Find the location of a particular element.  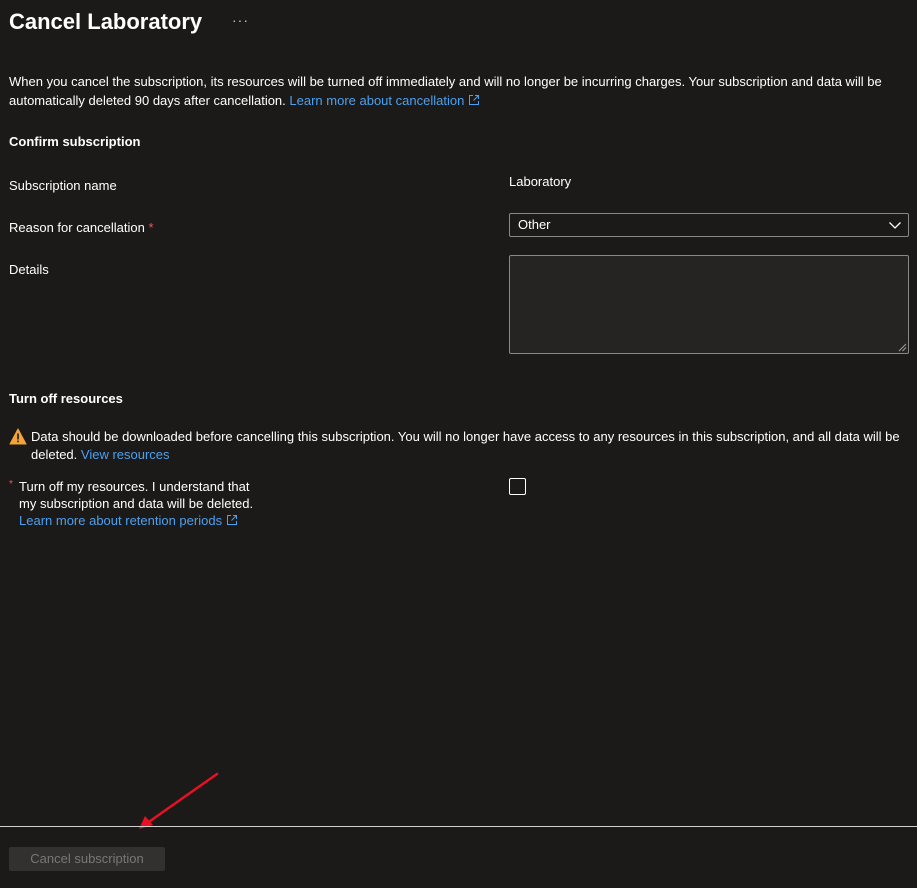

learn-more-cancellation-link: Learn more about cancellation is located at coordinates (384, 100).